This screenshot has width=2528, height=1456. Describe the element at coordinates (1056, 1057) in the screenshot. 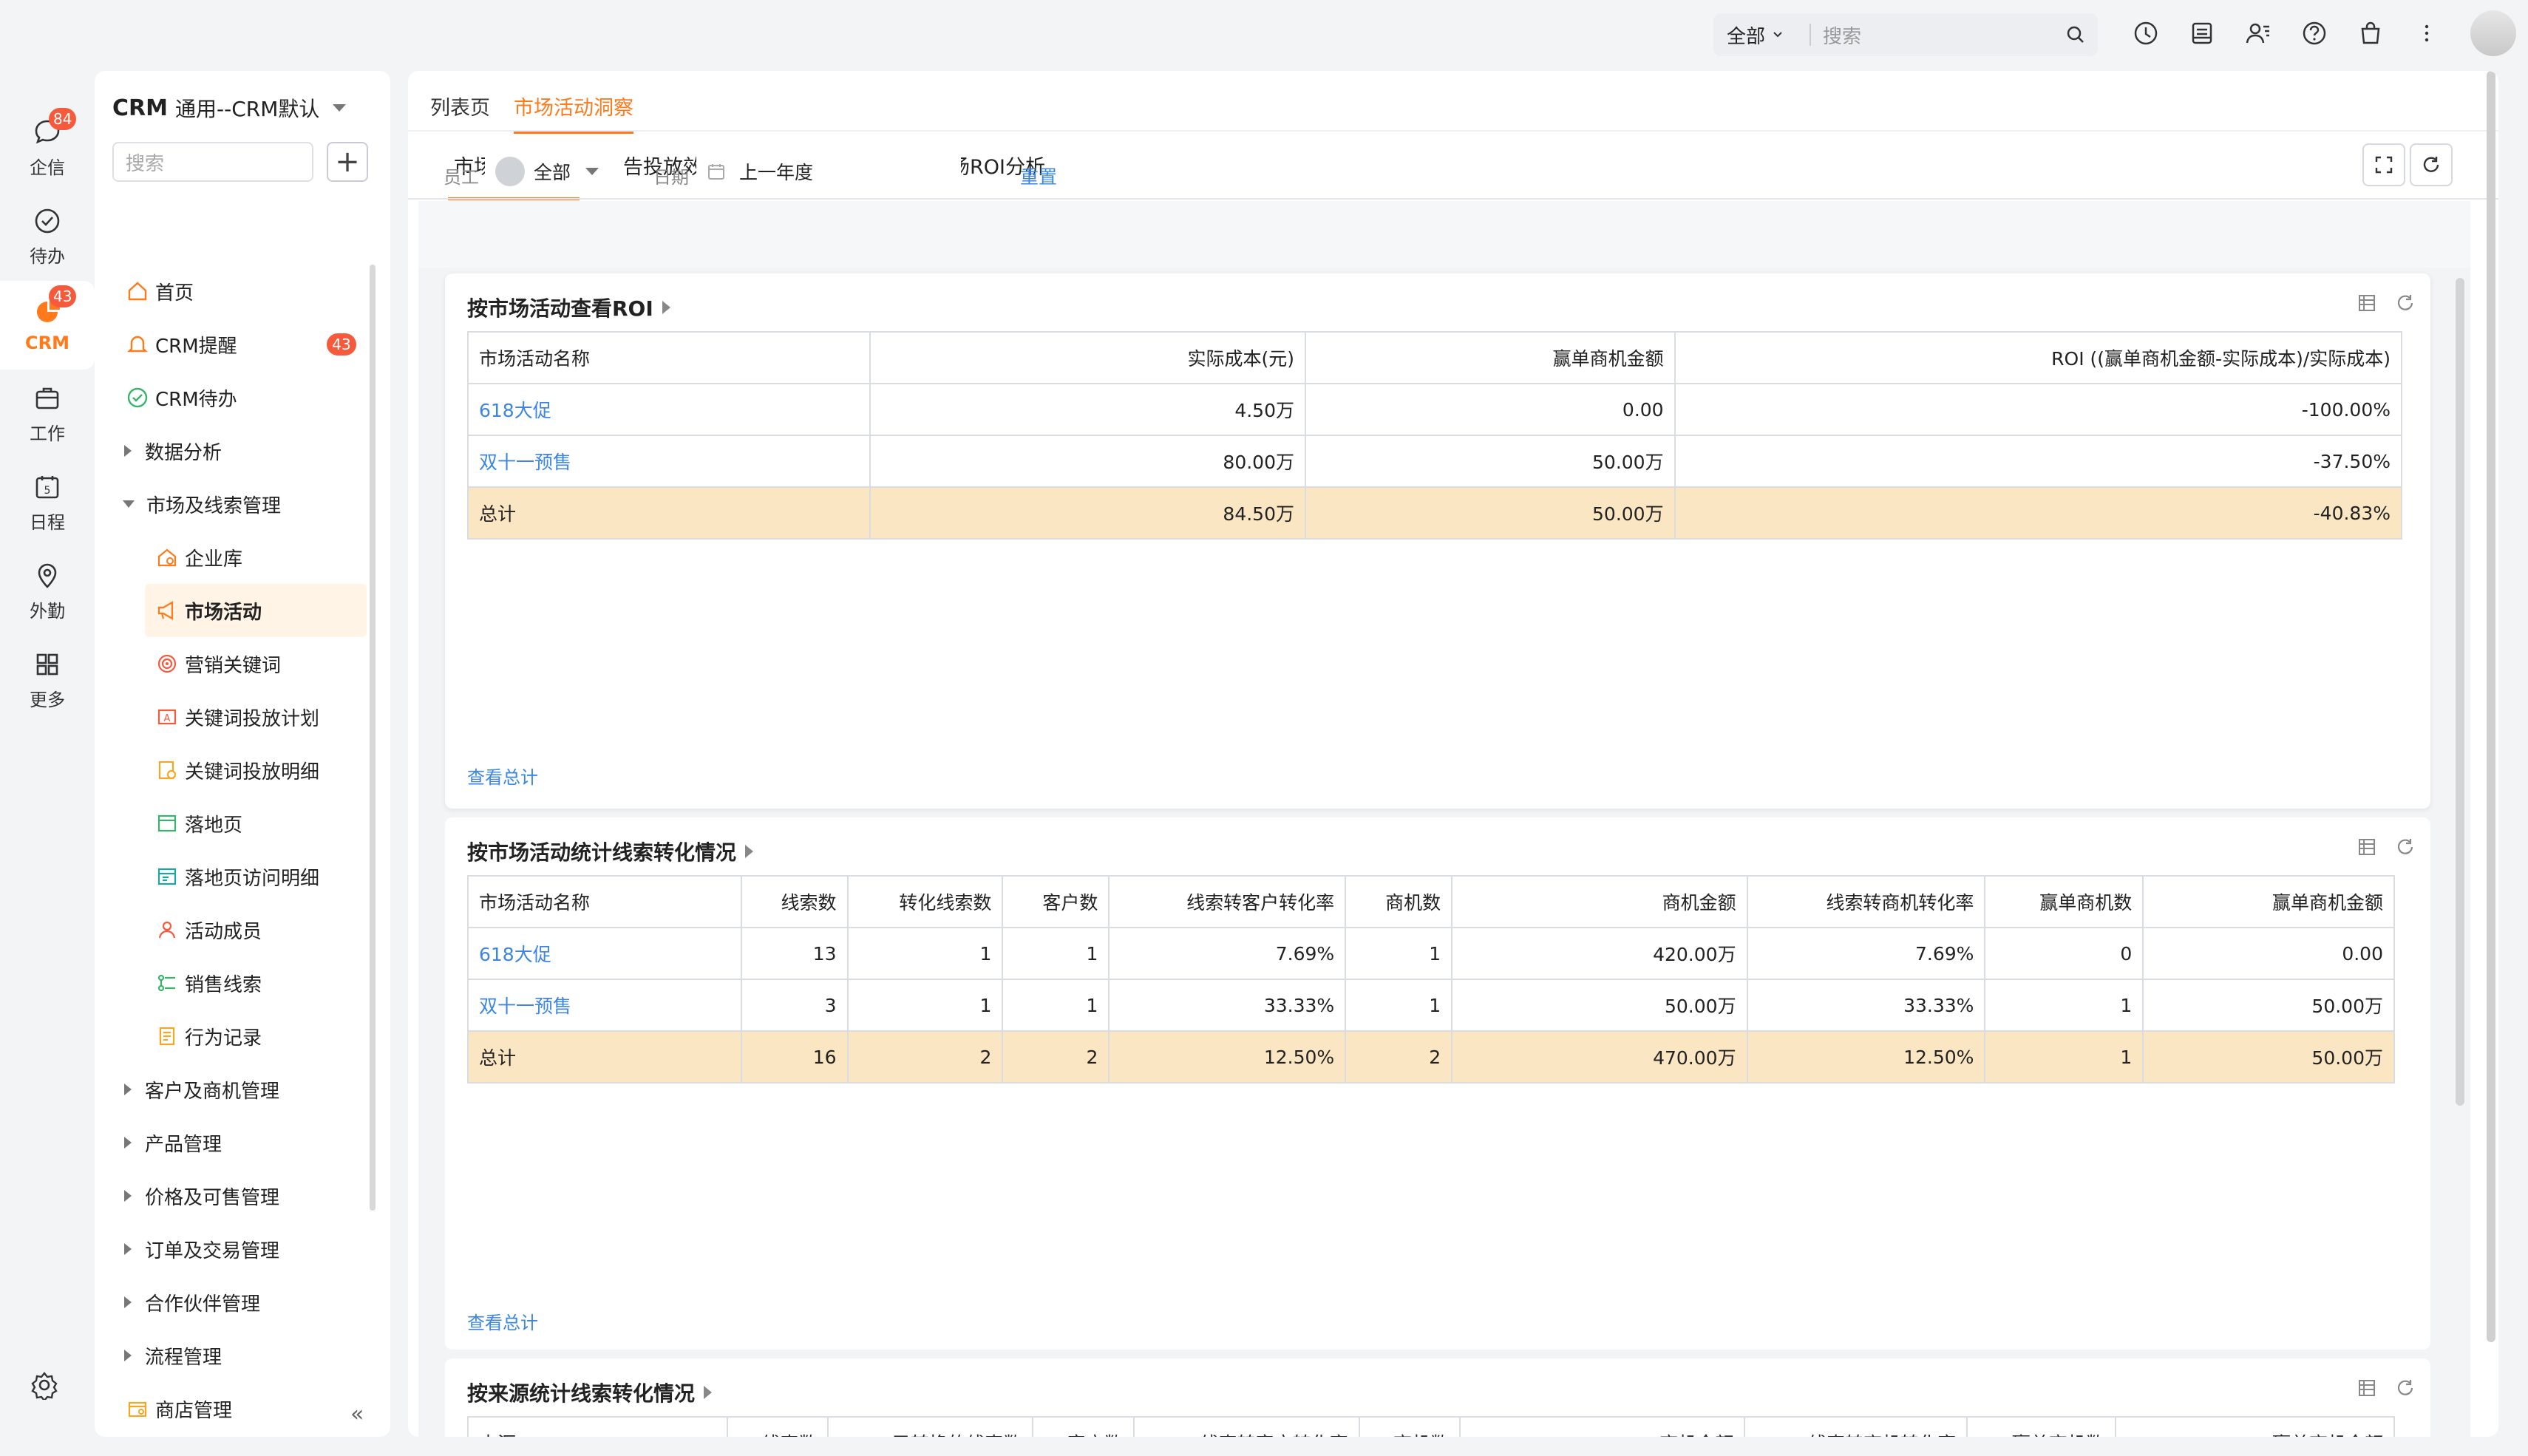

I see `table-cell: 2` at that location.